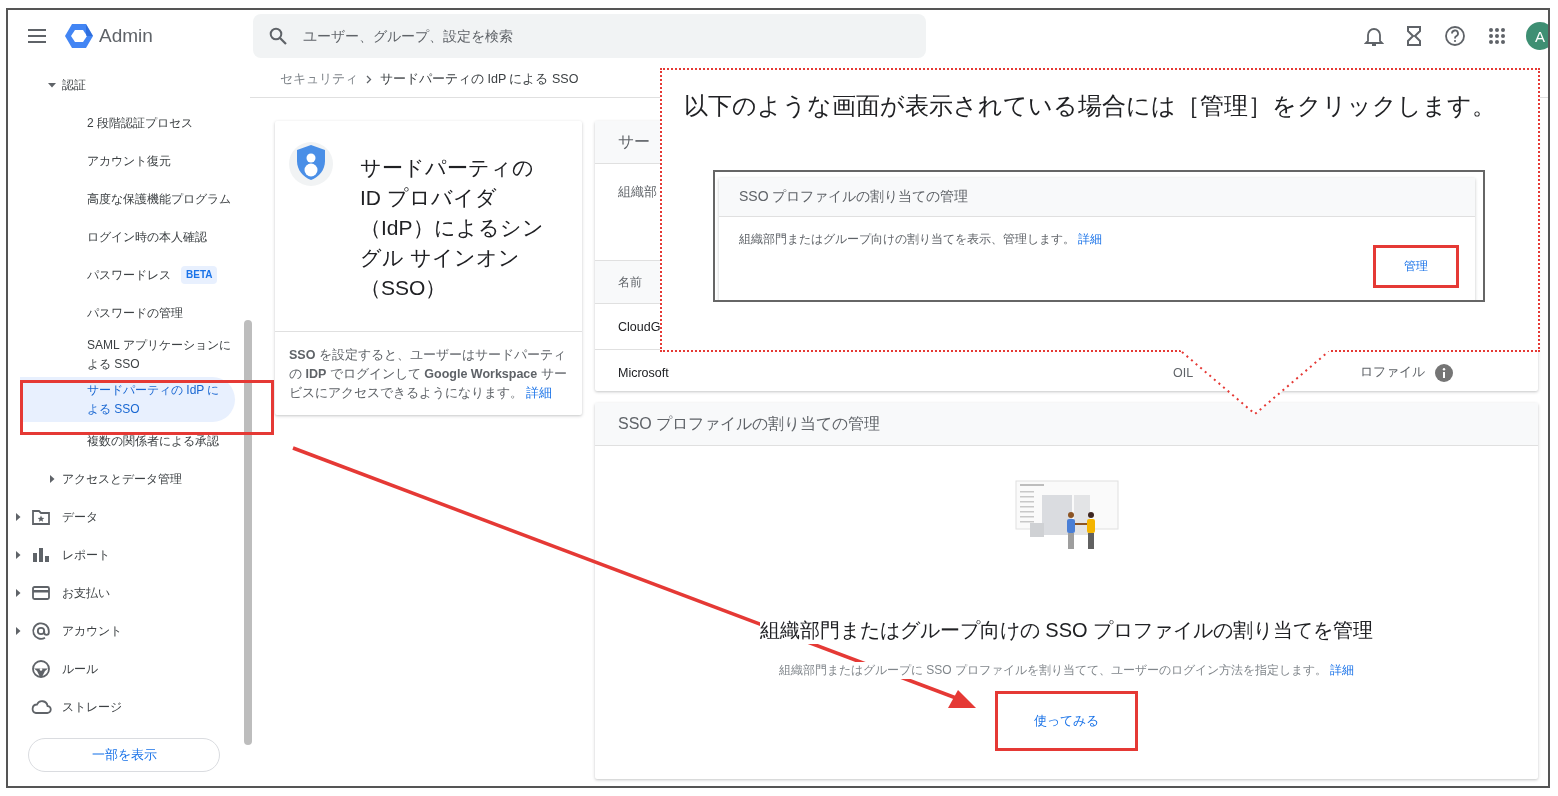 This screenshot has width=1558, height=796. What do you see at coordinates (127, 399) in the screenshot?
I see `sidebar-item: サードパーティの IdP による SSO` at bounding box center [127, 399].